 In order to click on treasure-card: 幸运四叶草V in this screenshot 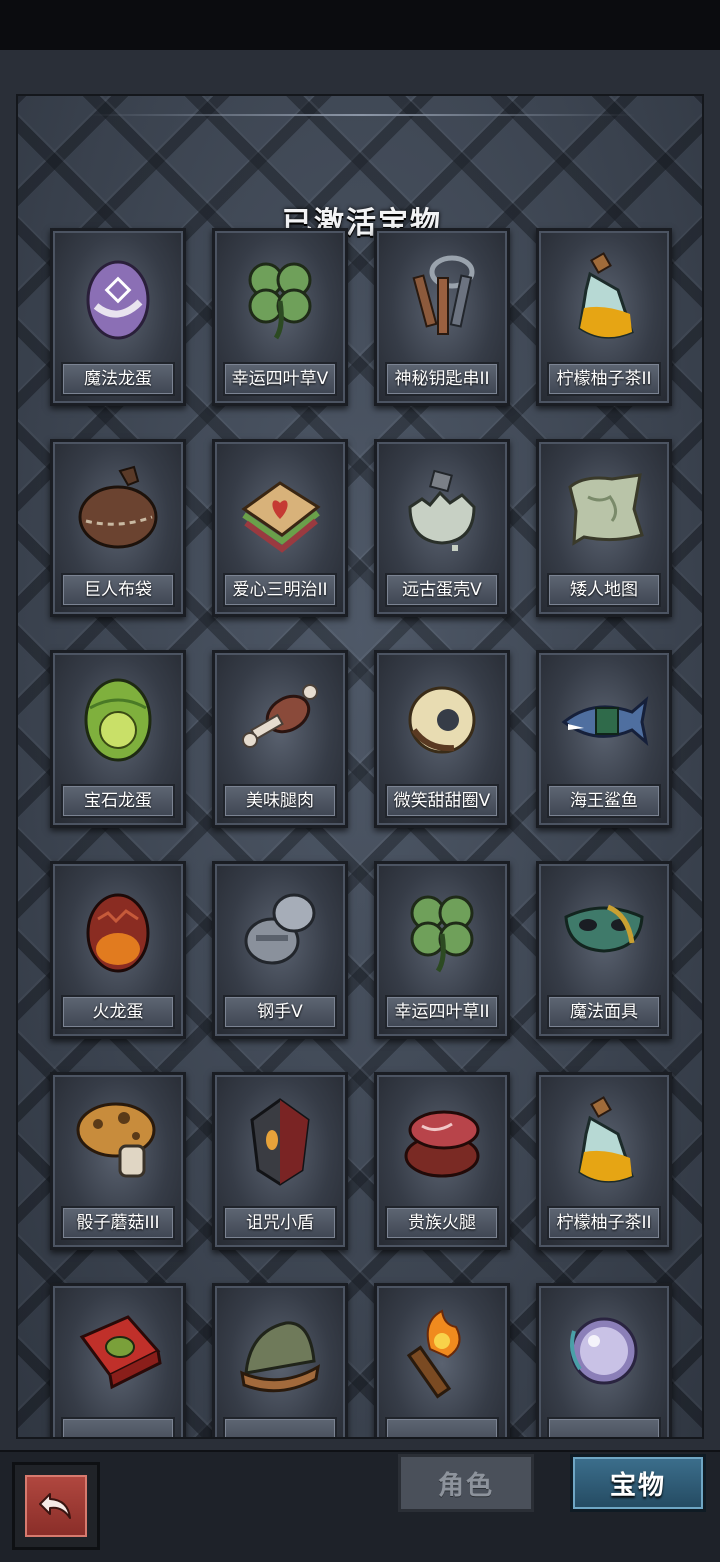, I will do `click(280, 317)`.